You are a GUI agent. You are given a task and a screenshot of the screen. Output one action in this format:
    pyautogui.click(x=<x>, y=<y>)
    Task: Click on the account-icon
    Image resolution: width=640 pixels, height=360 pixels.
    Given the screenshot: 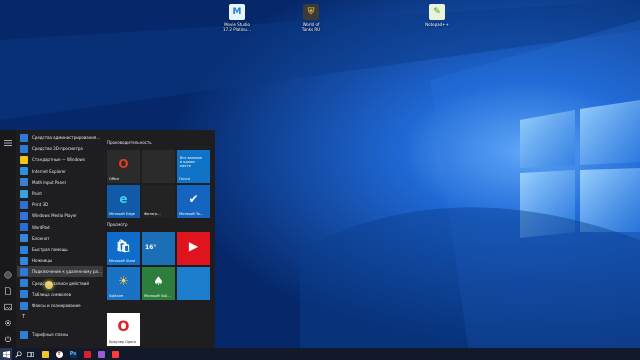 What is the action you would take?
    pyautogui.click(x=8, y=275)
    